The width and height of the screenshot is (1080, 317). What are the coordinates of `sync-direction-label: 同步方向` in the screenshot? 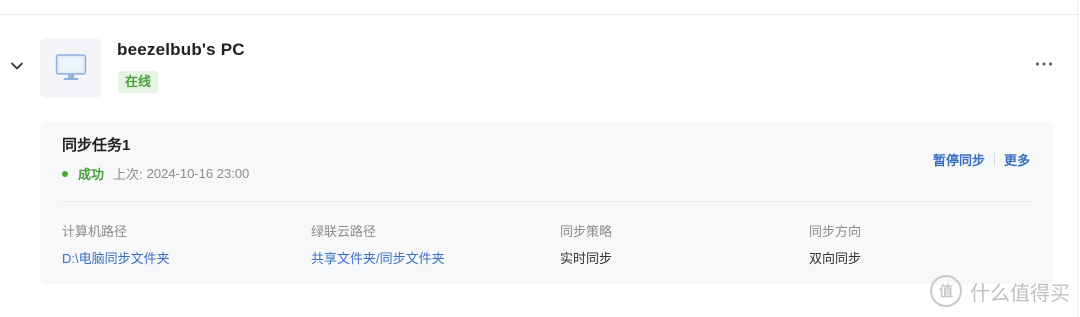 It's located at (835, 231).